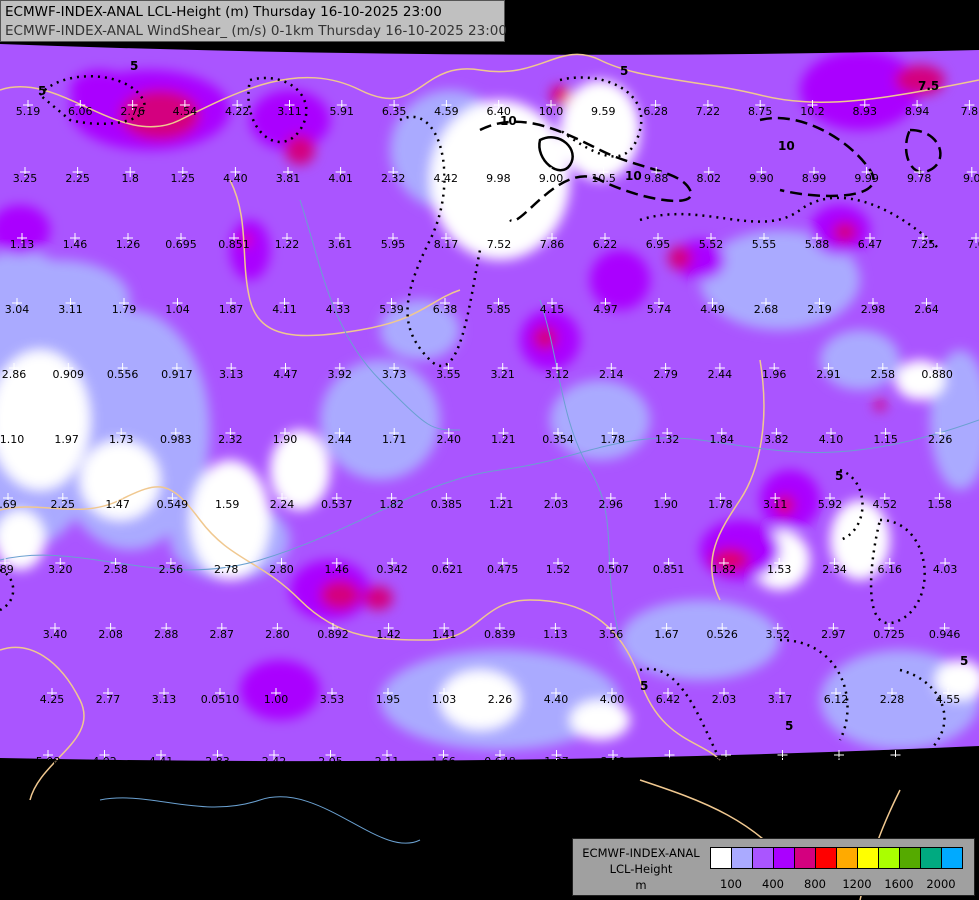 The height and width of the screenshot is (900, 979). What do you see at coordinates (445, 309) in the screenshot?
I see `station-value: 6.38` at bounding box center [445, 309].